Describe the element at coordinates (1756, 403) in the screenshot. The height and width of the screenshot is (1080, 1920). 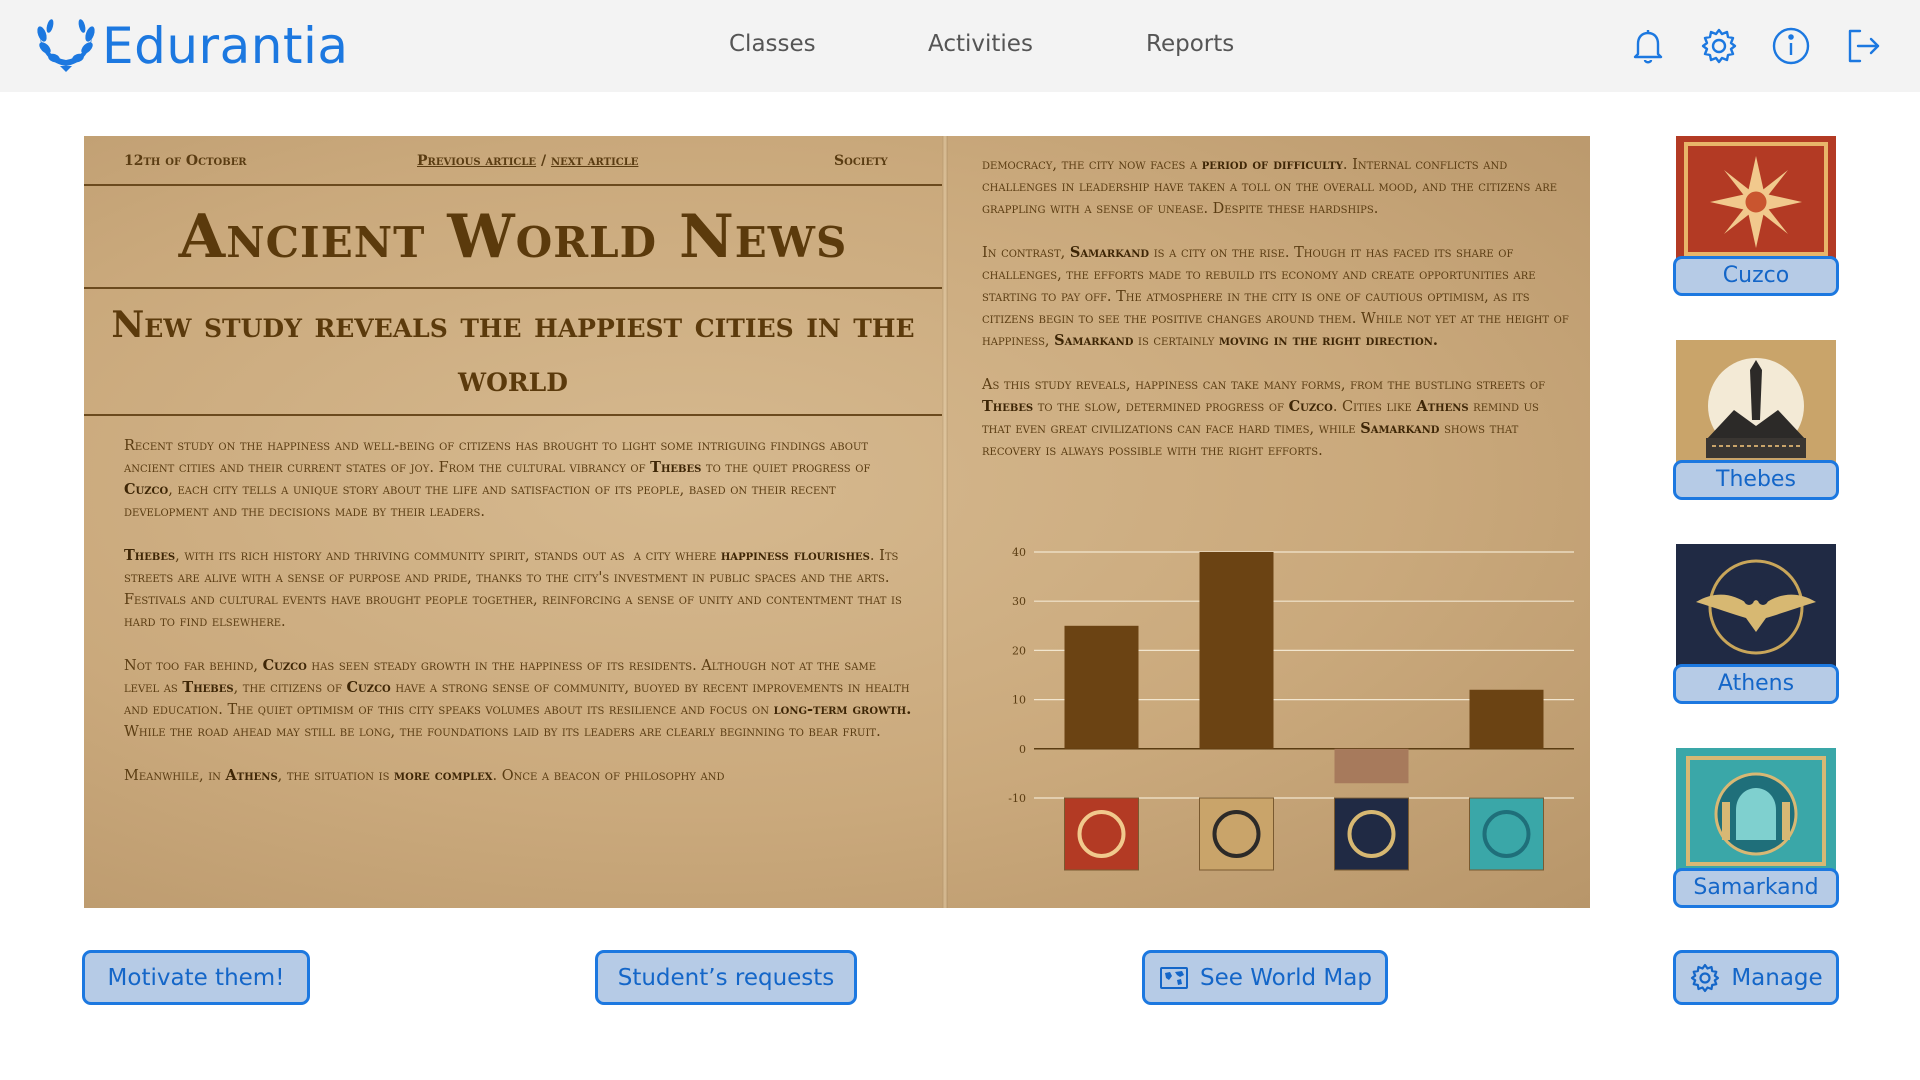
I see `thebes-emblem-image` at that location.